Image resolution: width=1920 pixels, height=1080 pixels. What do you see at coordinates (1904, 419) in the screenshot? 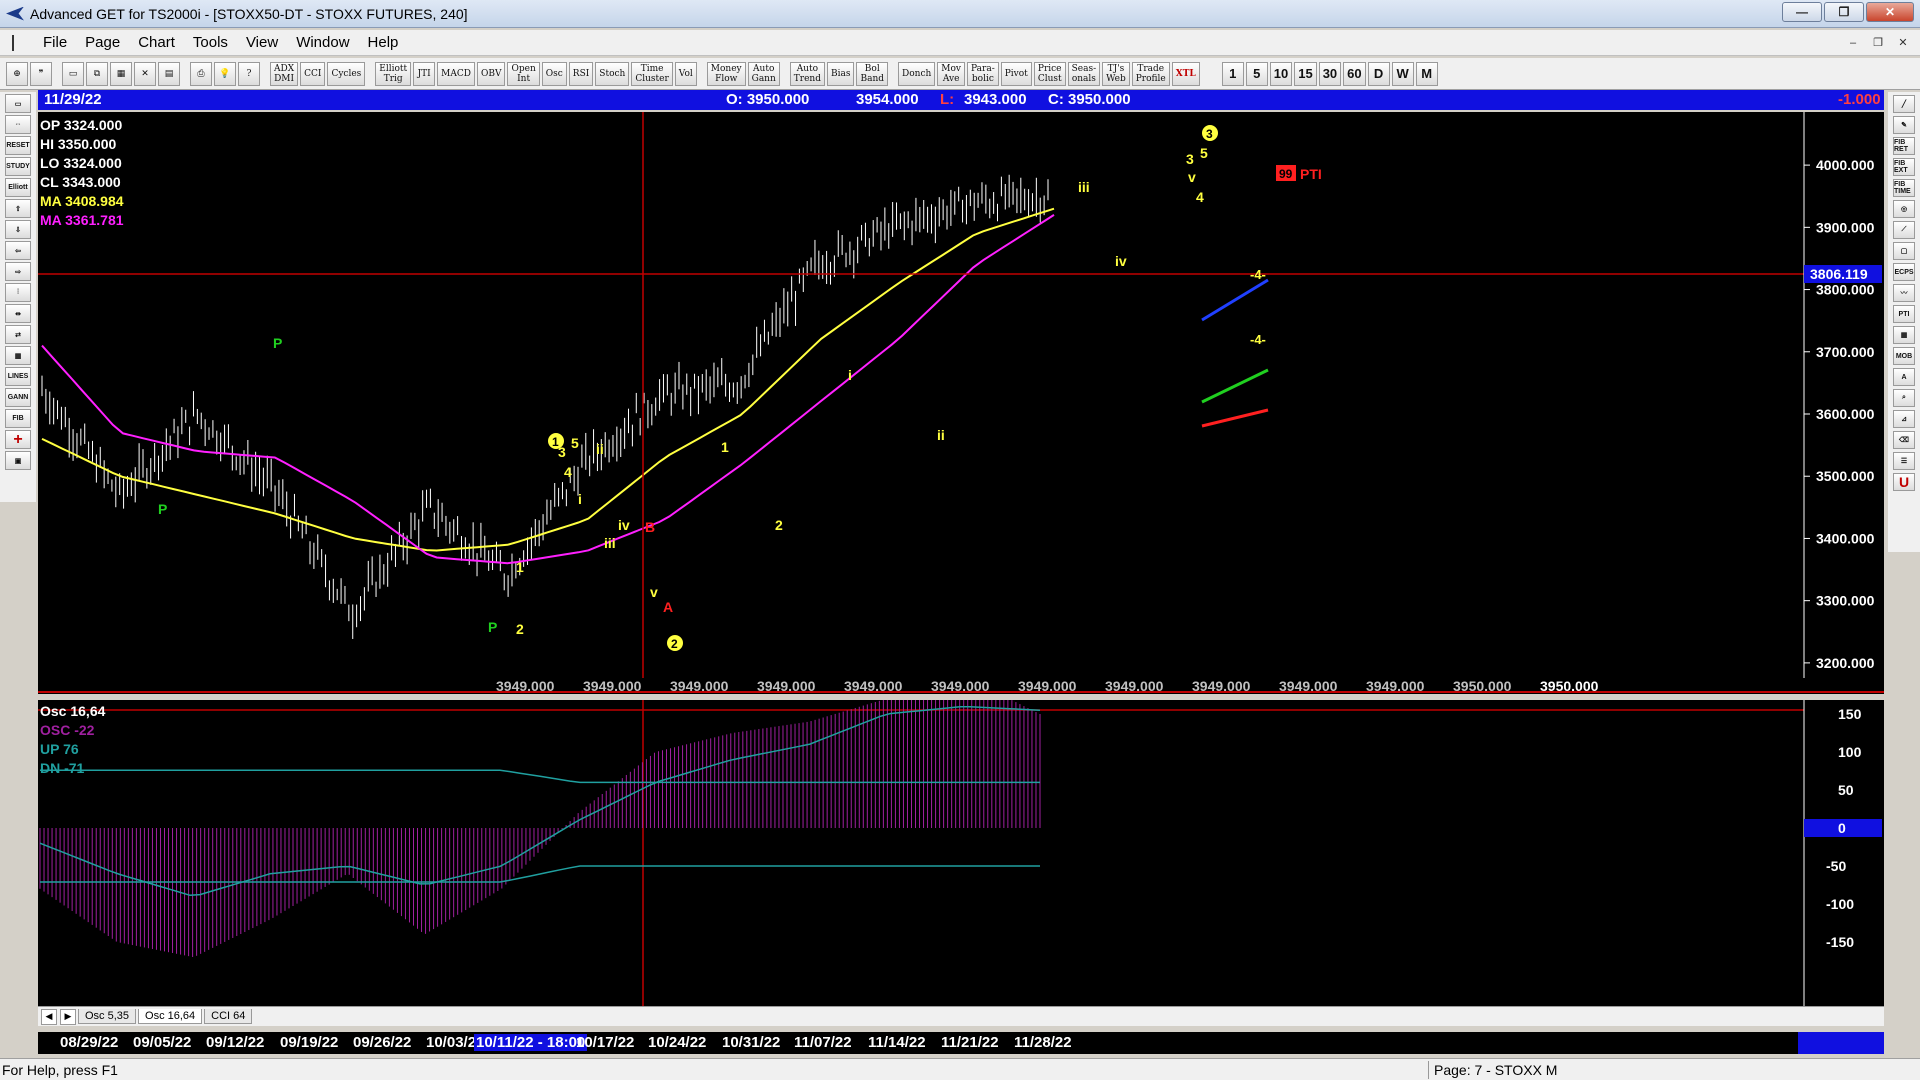
I see `ruler-button: ⊿` at bounding box center [1904, 419].